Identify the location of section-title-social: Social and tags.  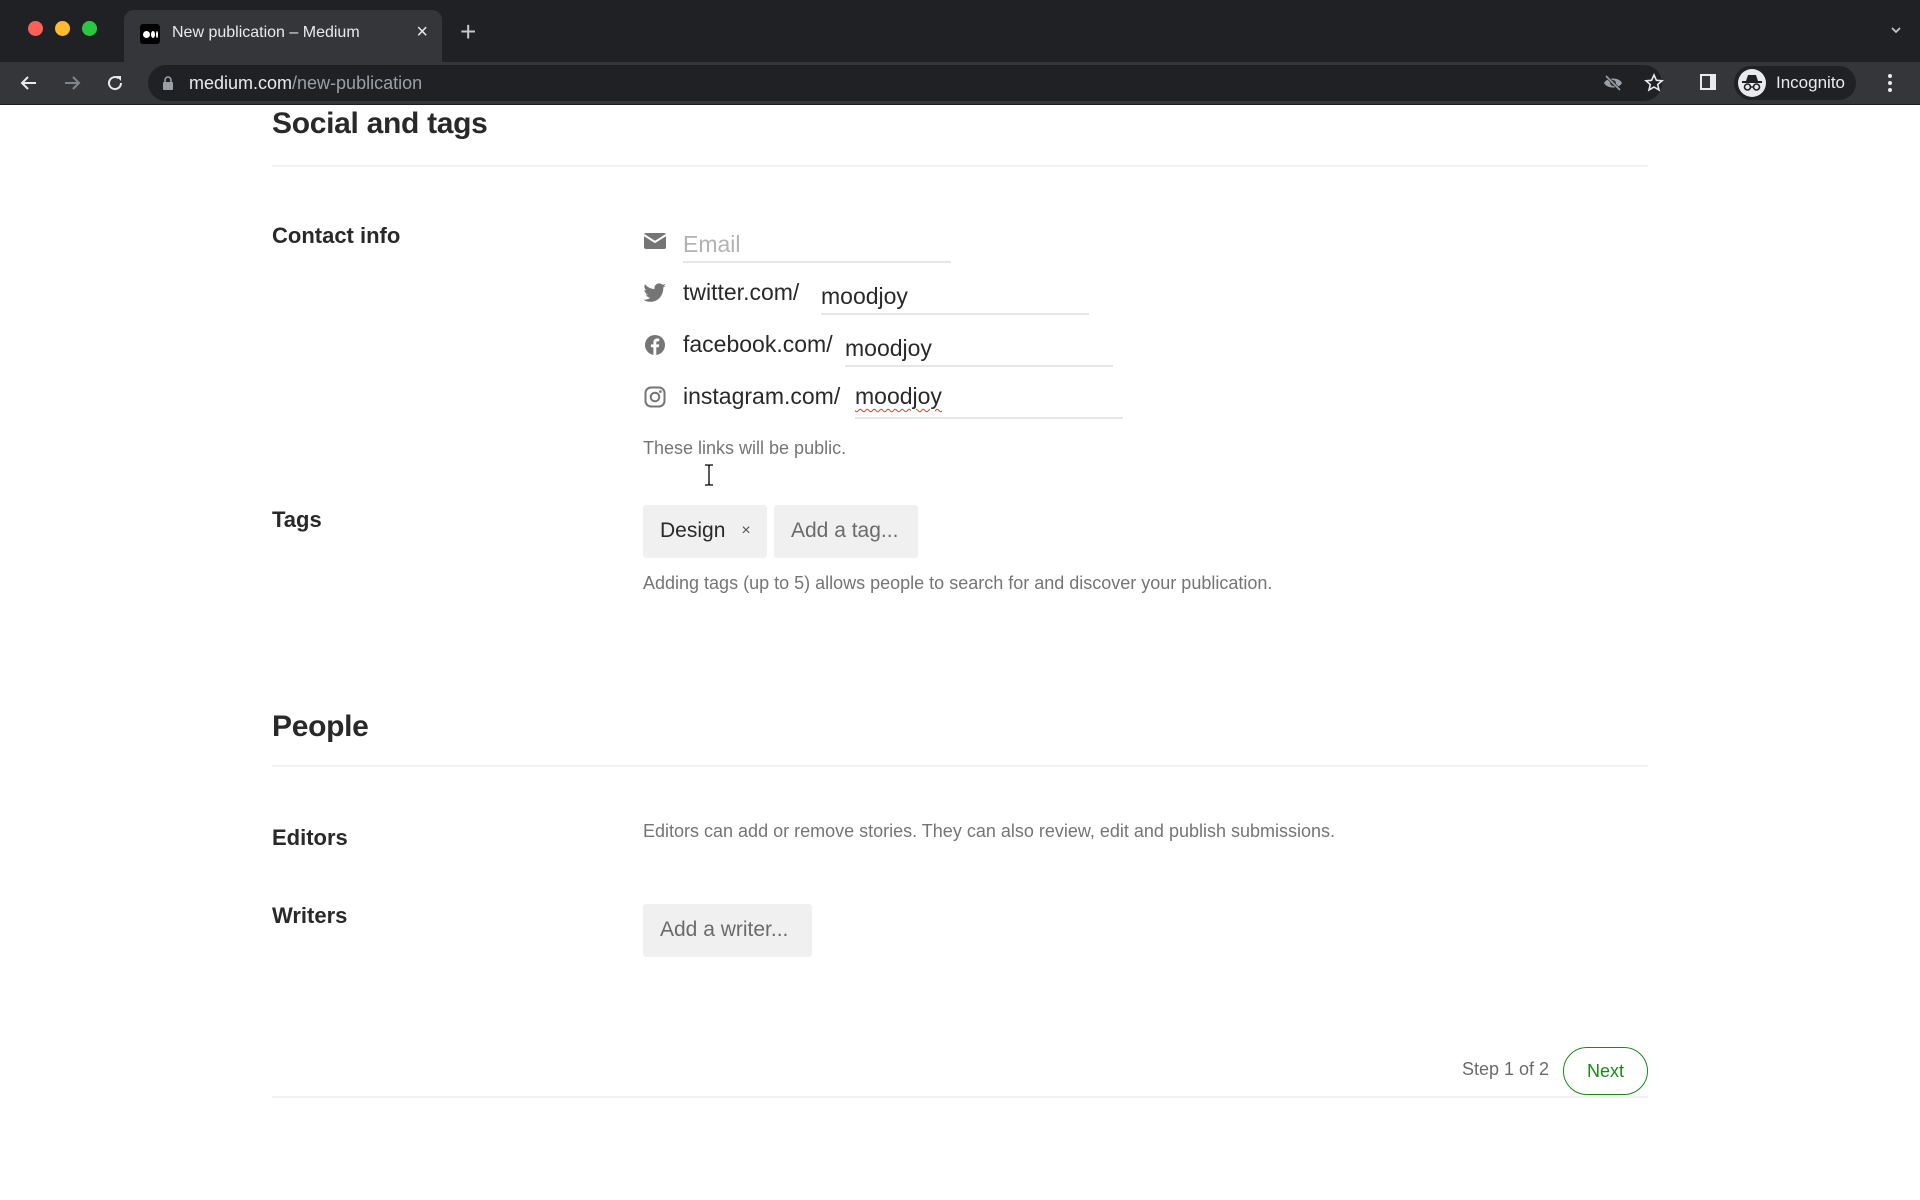
(380, 123).